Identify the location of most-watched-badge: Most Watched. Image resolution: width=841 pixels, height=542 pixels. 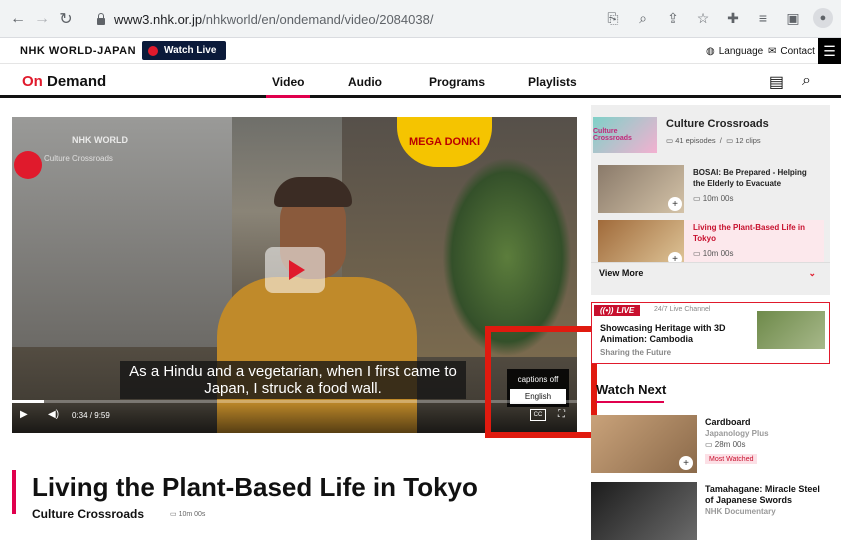
(731, 459).